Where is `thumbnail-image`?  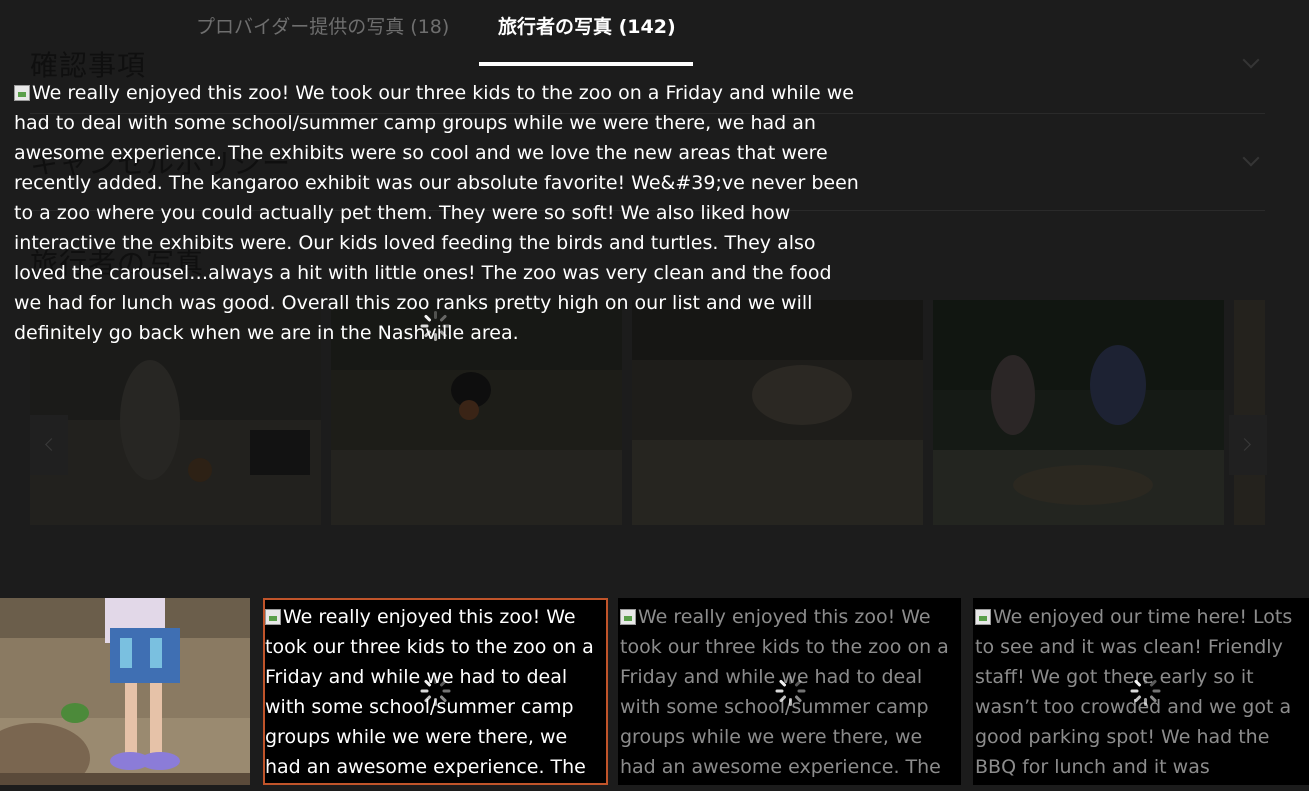
thumbnail-image is located at coordinates (125, 691).